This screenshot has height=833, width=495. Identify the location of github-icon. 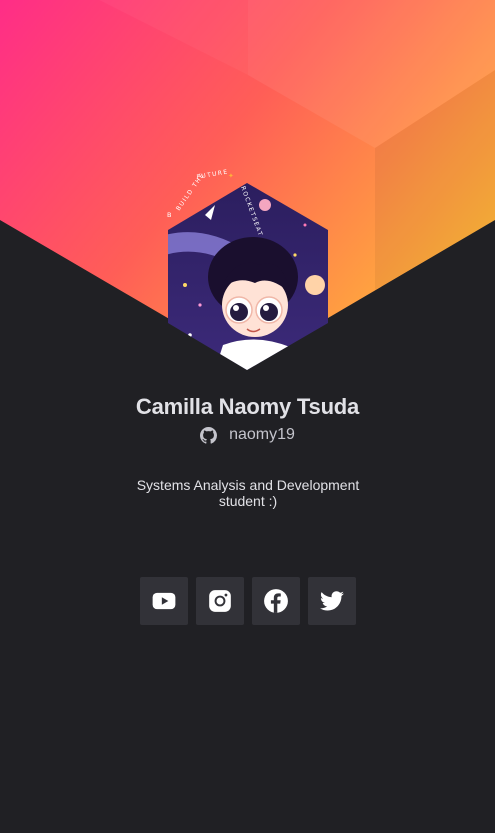
(209, 435).